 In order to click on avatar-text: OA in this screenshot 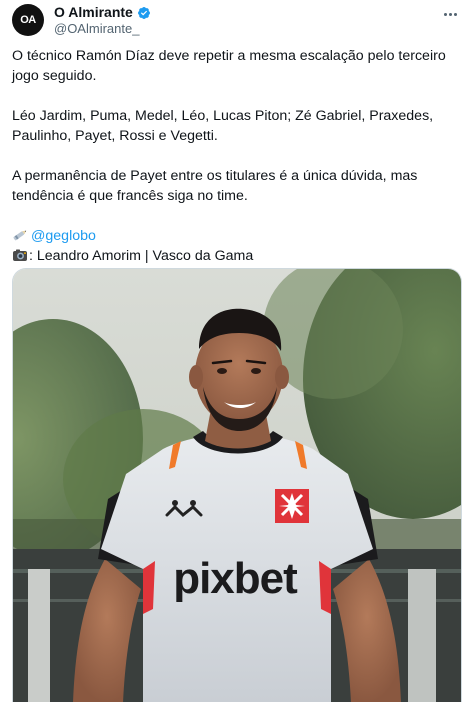, I will do `click(28, 20)`.